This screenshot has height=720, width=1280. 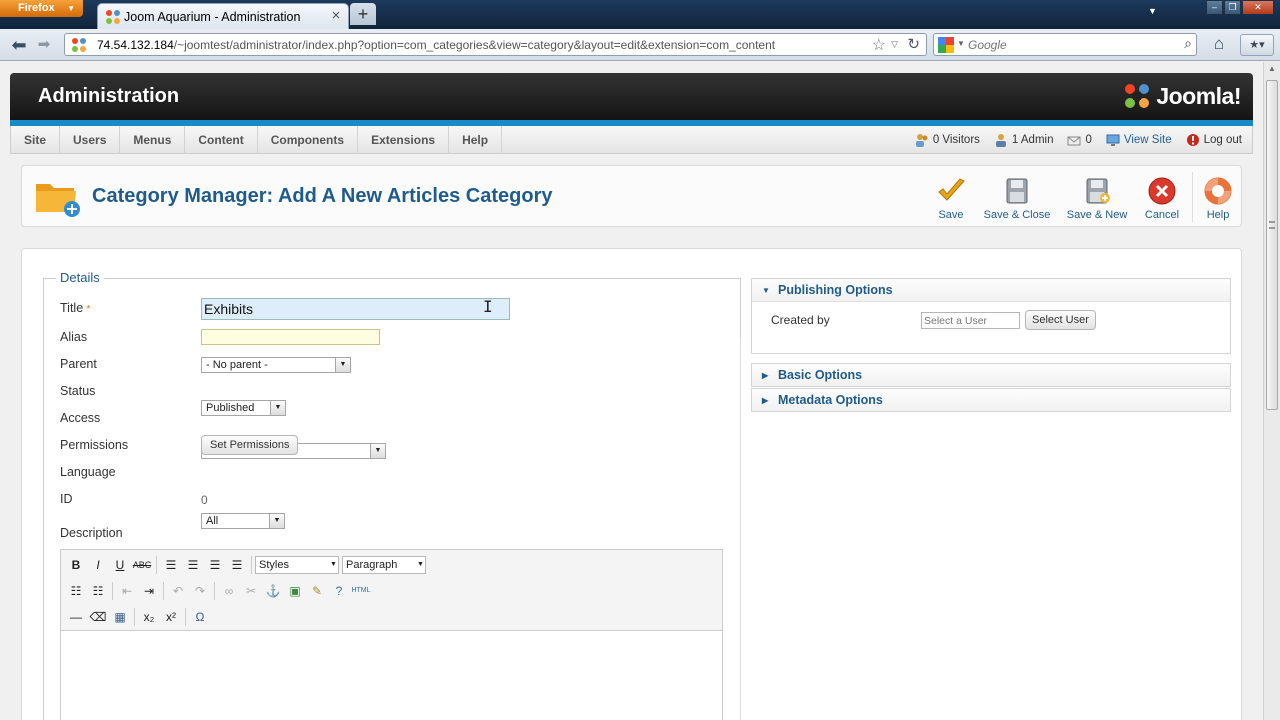 I want to click on metadata-options-header: ▶ Metadata Options, so click(x=991, y=400).